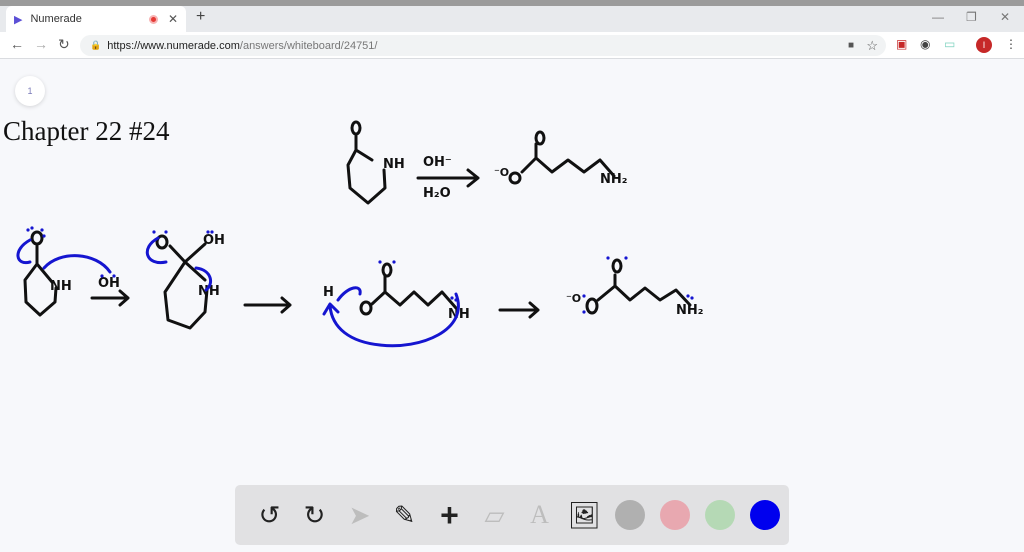 The image size is (1024, 552). What do you see at coordinates (539, 515) in the screenshot?
I see `text-tool-button: A` at bounding box center [539, 515].